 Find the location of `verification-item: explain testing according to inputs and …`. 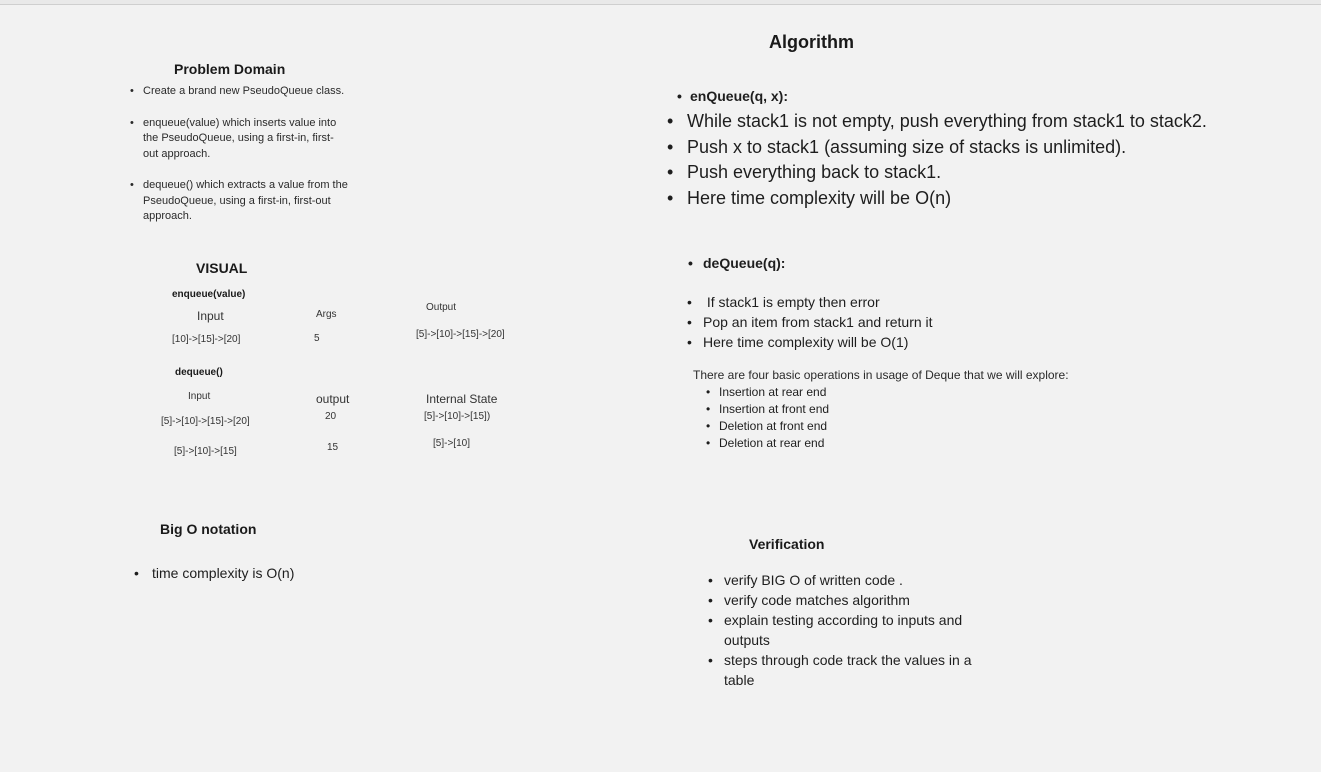

verification-item: explain testing according to inputs and … is located at coordinates (847, 630).